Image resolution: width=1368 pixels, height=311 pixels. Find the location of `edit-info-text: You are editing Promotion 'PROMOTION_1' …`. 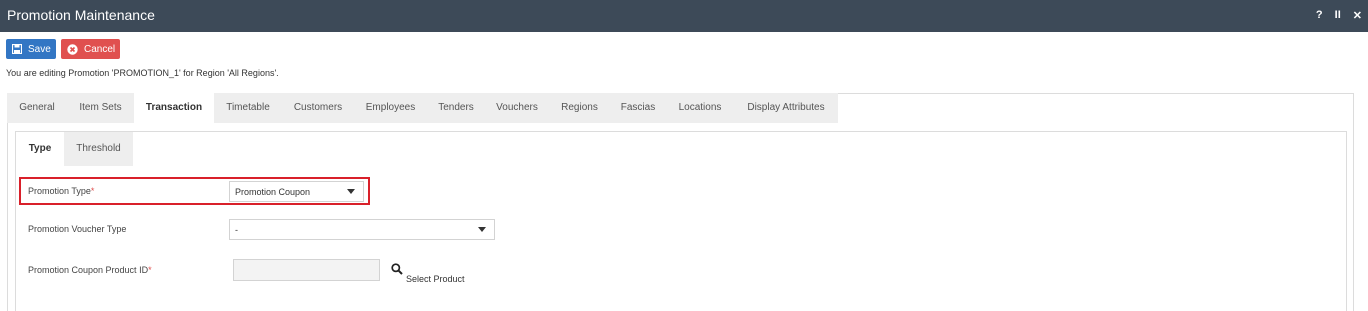

edit-info-text: You are editing Promotion 'PROMOTION_1' … is located at coordinates (142, 73).